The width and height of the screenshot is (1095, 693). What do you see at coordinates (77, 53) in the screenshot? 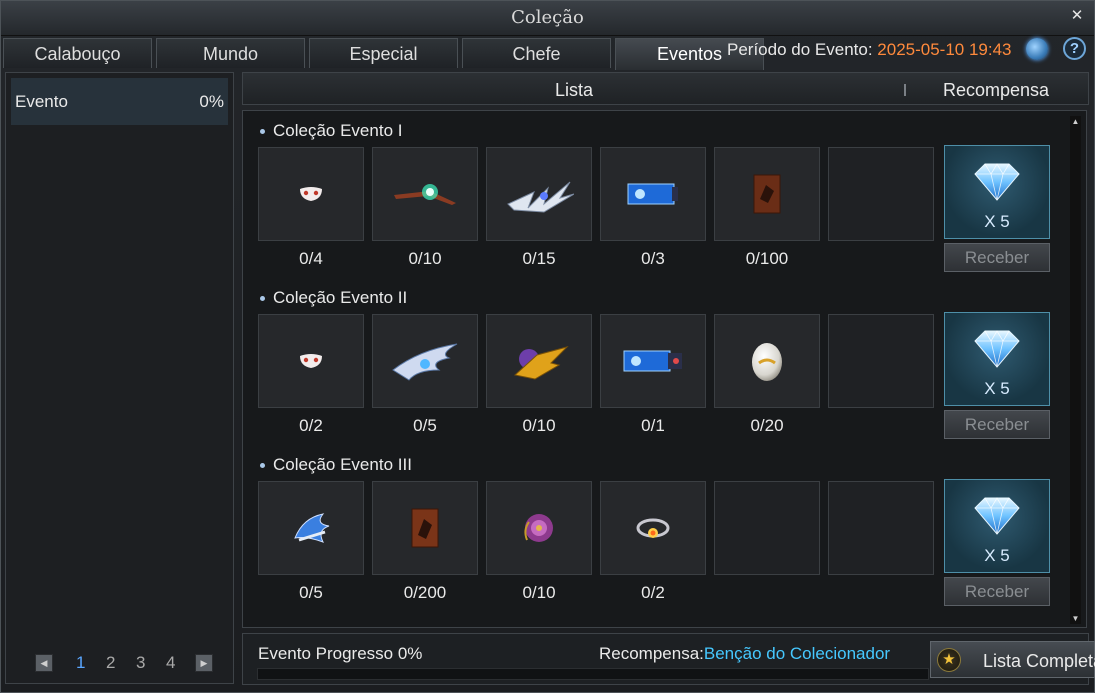
I see `tab-calabouco: Calabouço` at bounding box center [77, 53].